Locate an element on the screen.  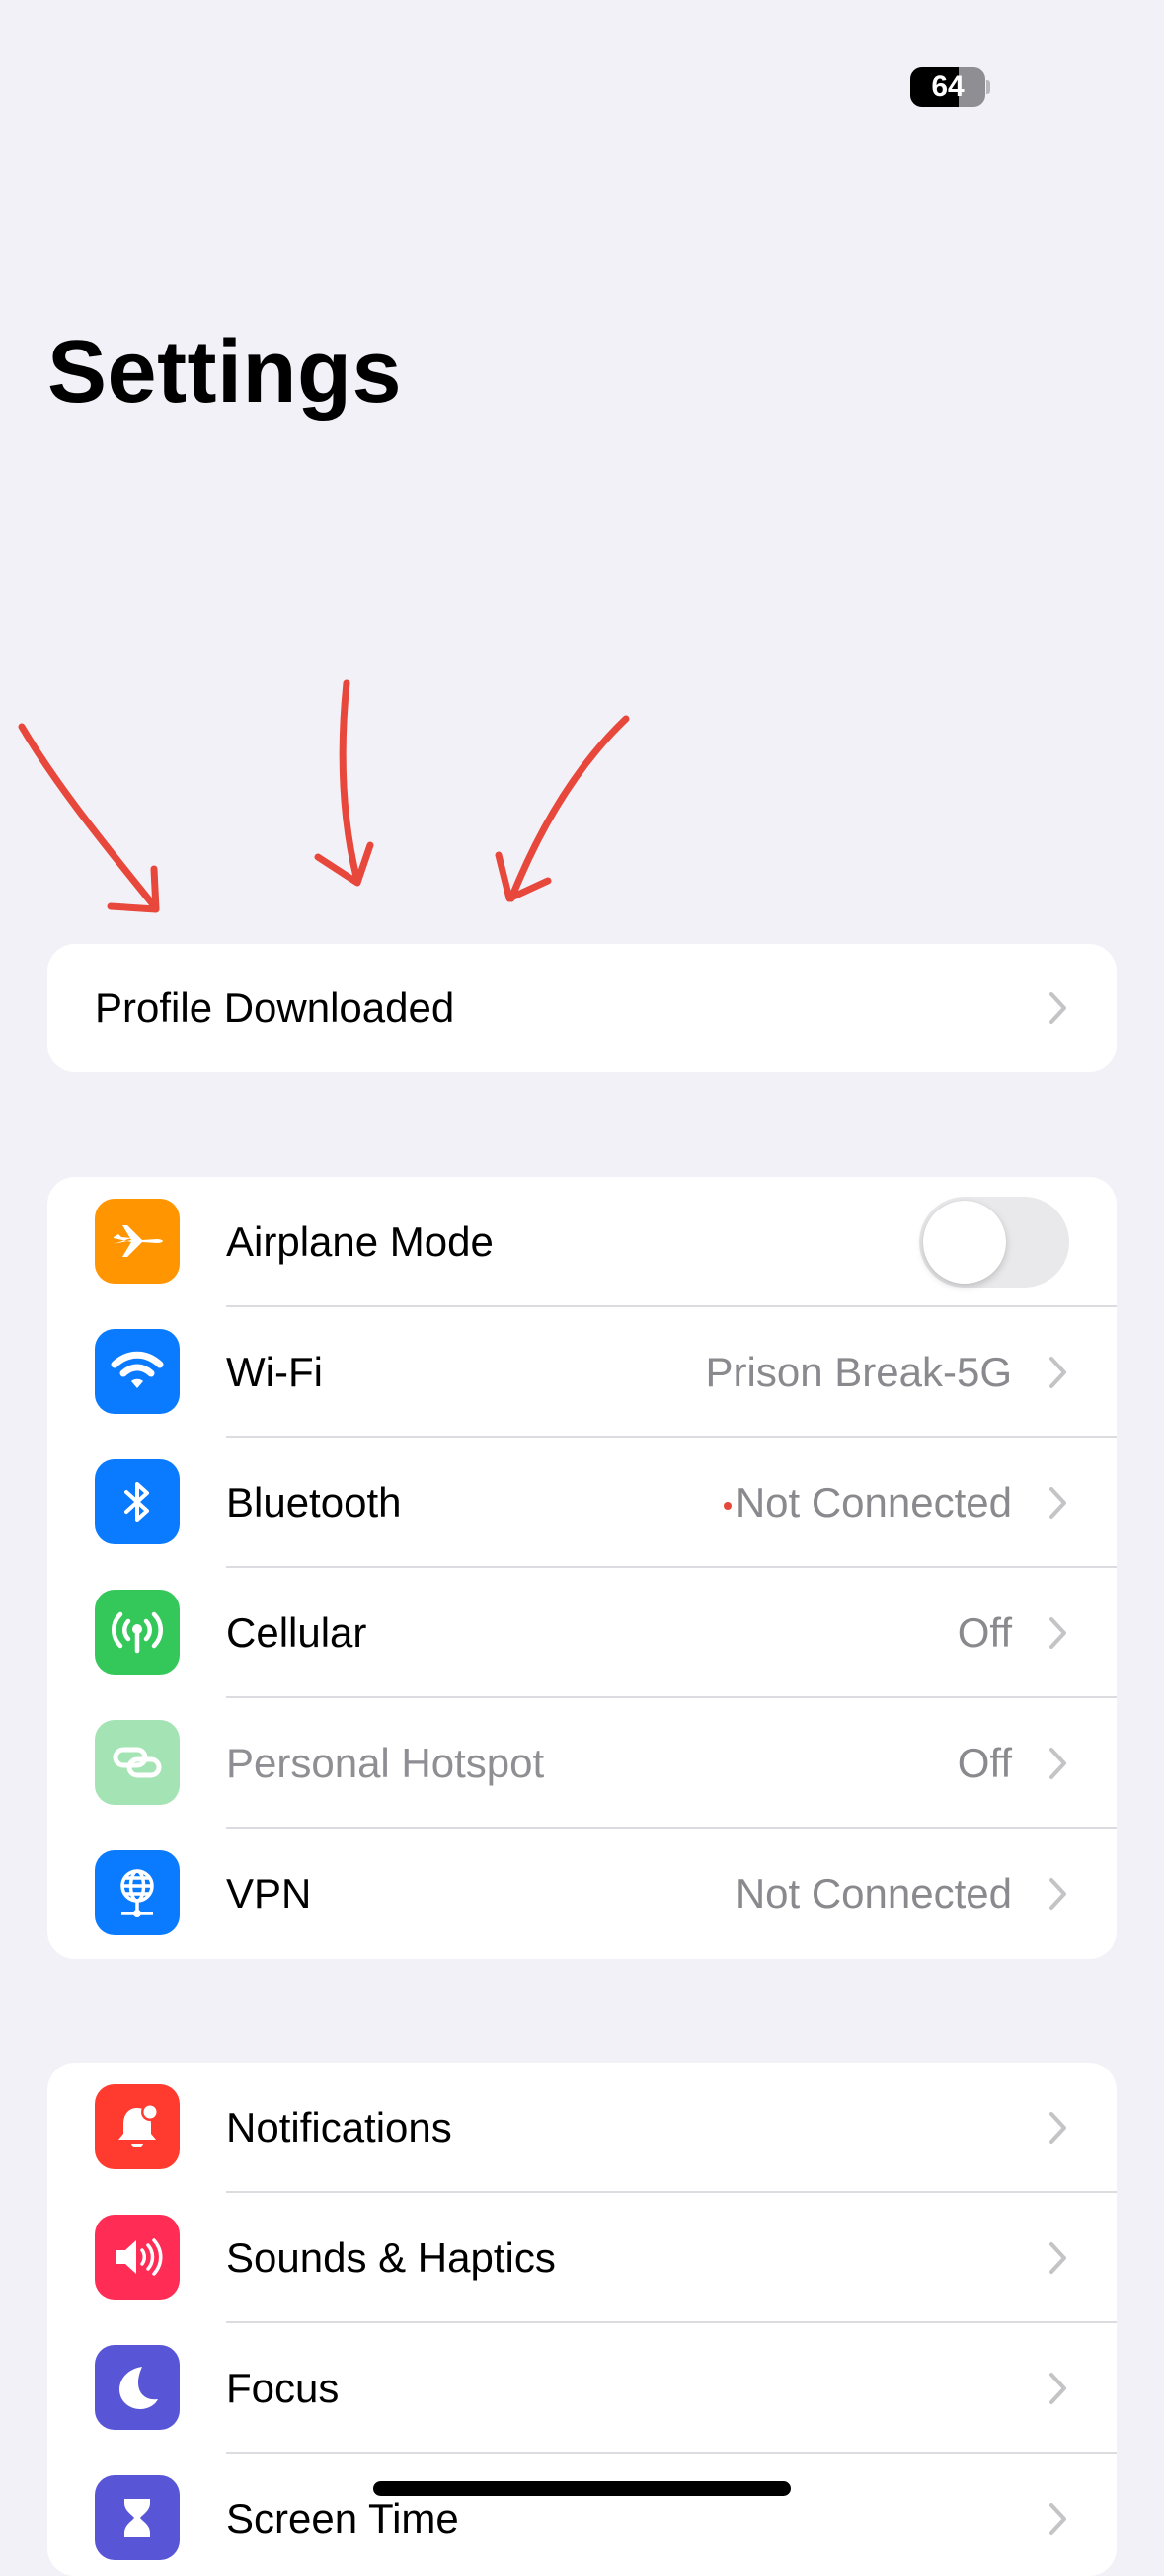
airplane-mode-row: Airplane Mode is located at coordinates (582, 1242).